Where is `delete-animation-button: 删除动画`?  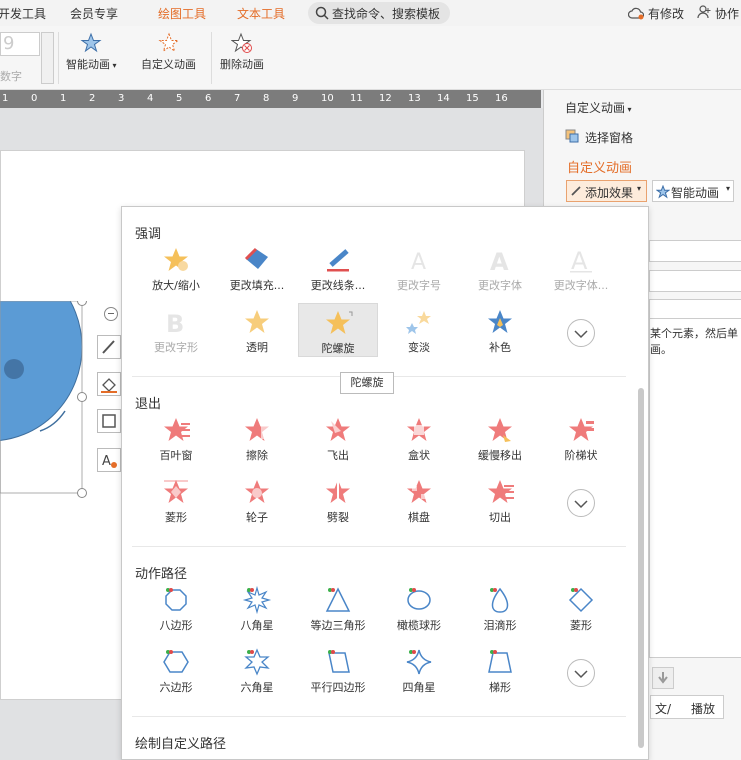 delete-animation-button: 删除动画 is located at coordinates (242, 52).